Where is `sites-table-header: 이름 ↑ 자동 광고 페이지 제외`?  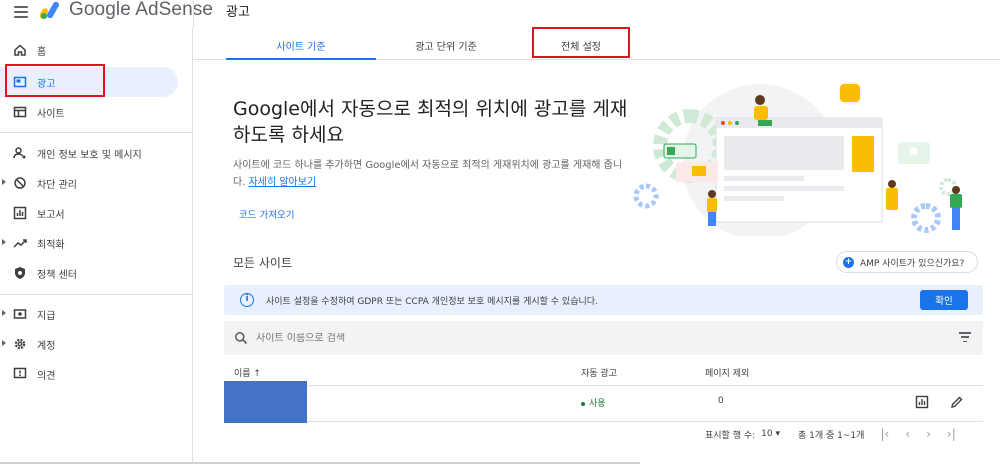
sites-table-header: 이름 ↑ 자동 광고 페이지 제외 is located at coordinates (603, 371).